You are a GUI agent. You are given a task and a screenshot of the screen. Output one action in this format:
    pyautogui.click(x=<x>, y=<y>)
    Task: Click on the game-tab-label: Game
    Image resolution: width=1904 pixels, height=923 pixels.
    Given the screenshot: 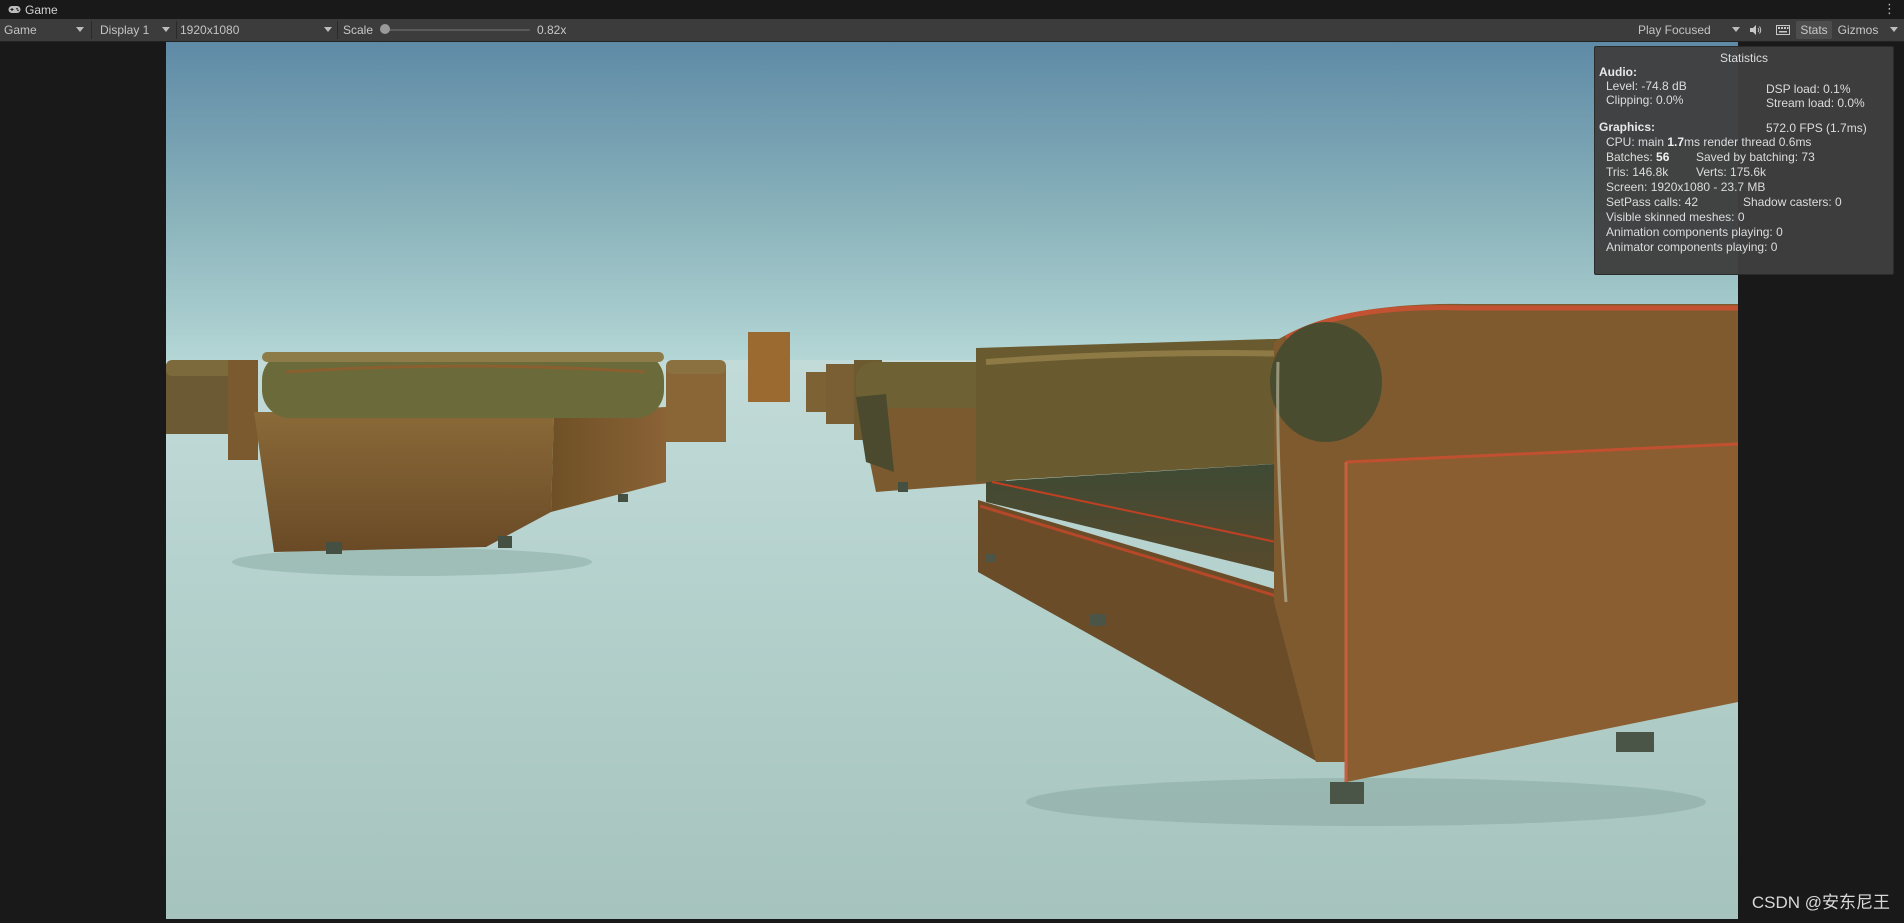 What is the action you would take?
    pyautogui.click(x=41, y=9)
    